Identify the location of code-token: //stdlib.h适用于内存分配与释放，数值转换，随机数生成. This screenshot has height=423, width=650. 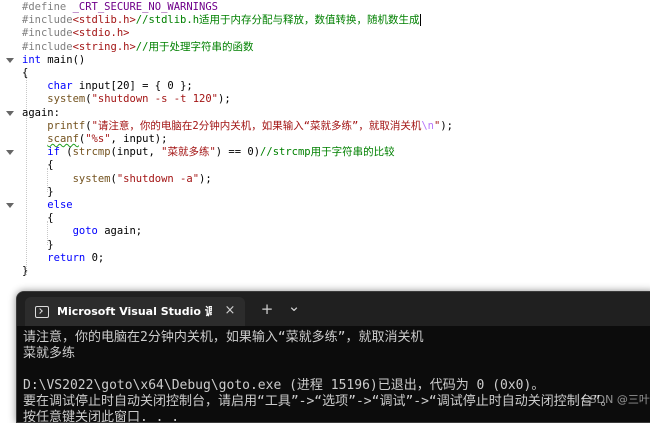
(277, 20).